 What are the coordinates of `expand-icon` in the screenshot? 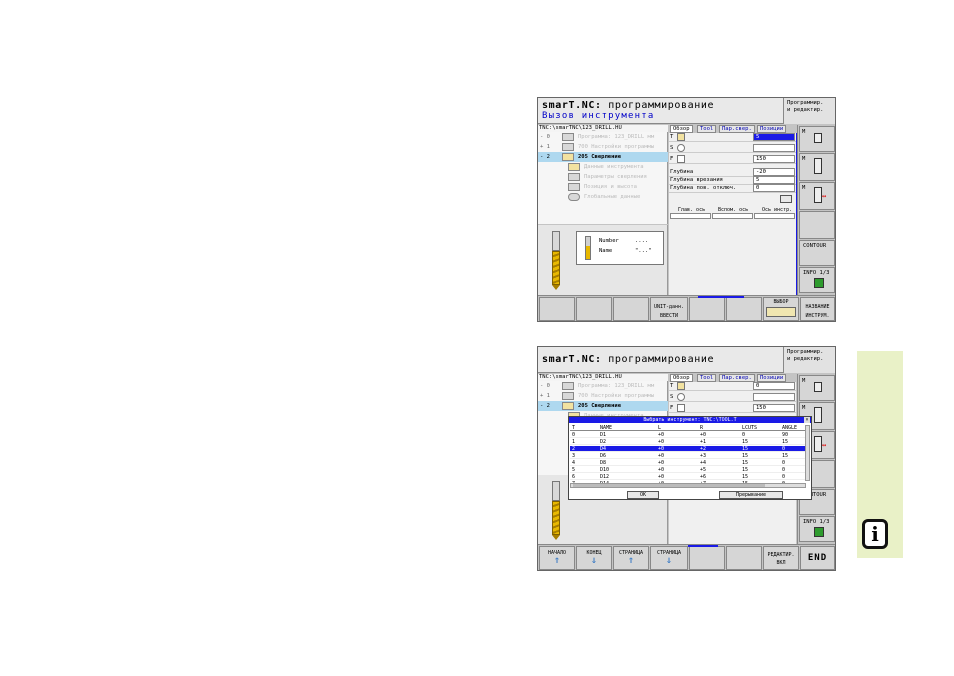 It's located at (786, 199).